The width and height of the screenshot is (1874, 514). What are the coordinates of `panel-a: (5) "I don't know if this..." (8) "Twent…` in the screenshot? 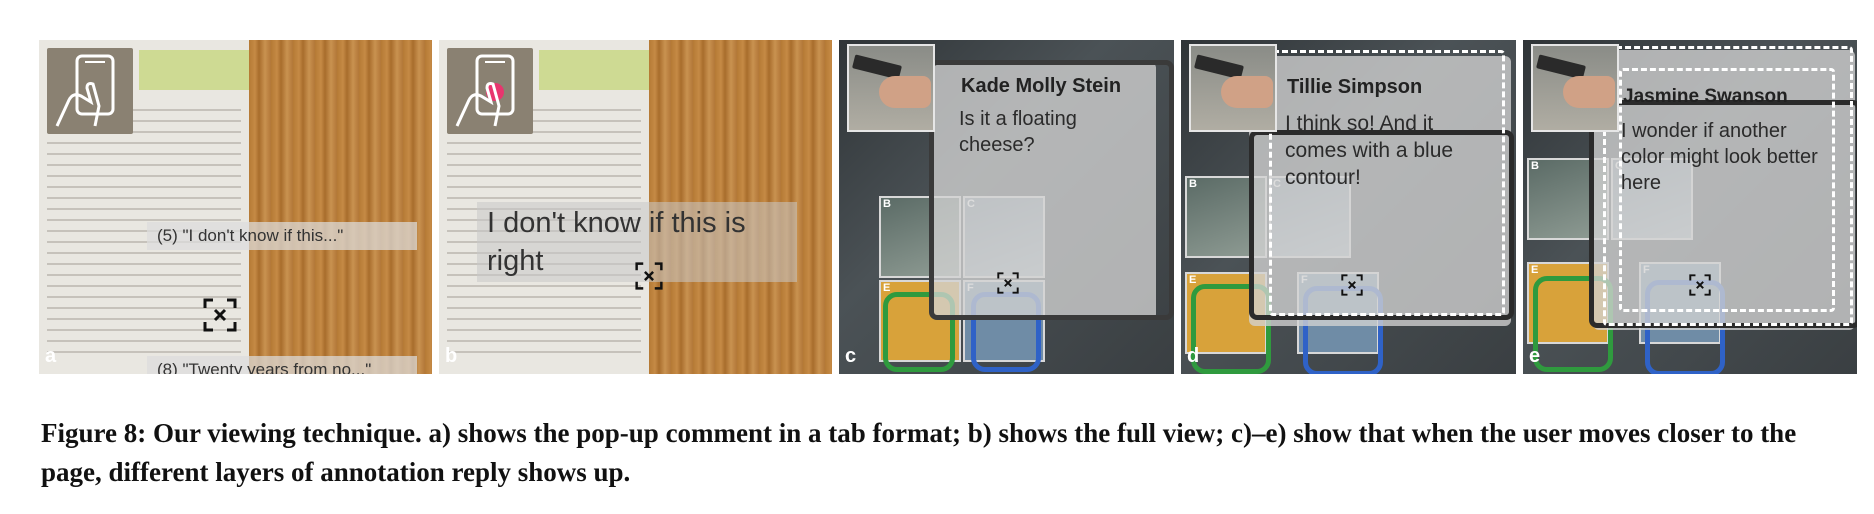 It's located at (235, 207).